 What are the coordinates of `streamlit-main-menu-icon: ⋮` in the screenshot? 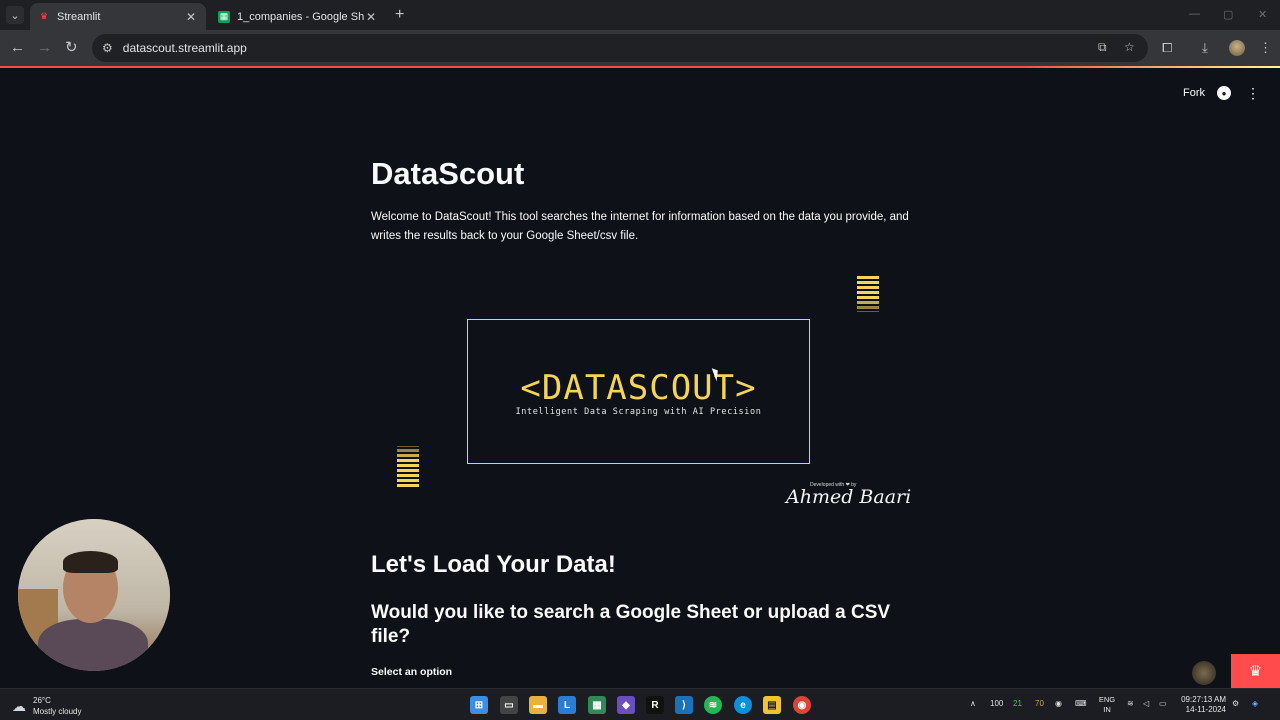 It's located at (1253, 93).